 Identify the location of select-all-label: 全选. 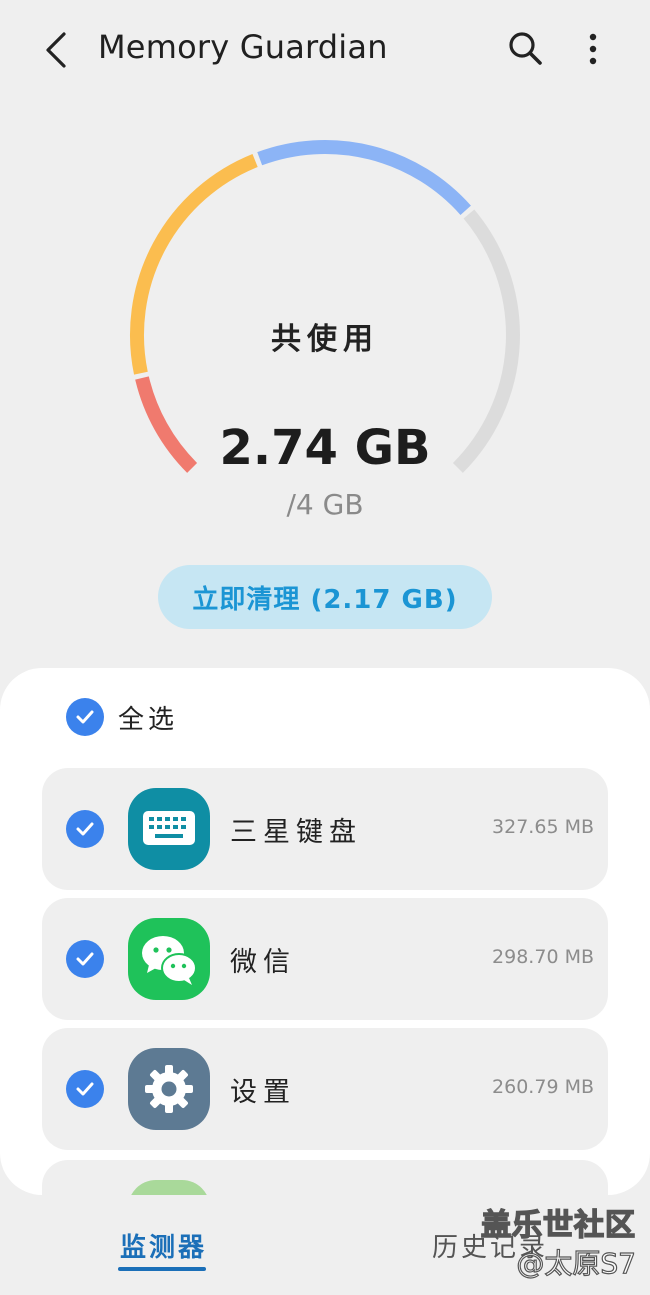
(148, 719).